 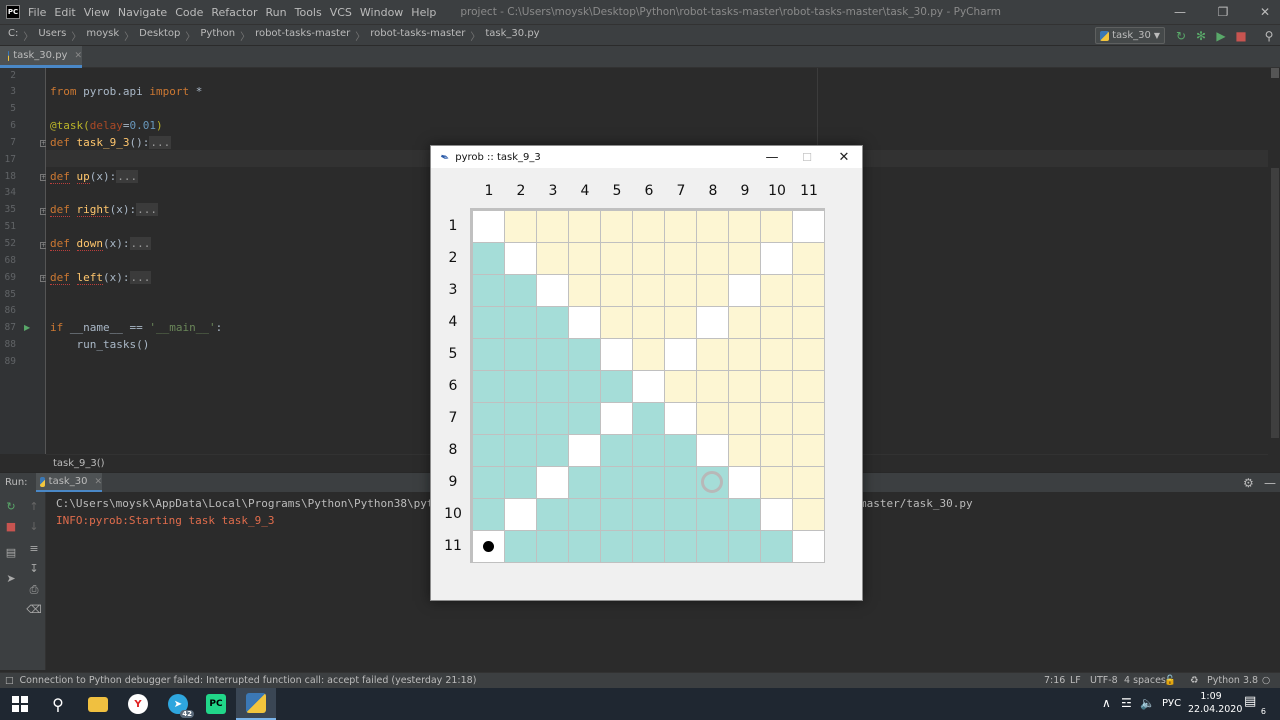 I want to click on pycharm-taskbar-icon: PC, so click(x=216, y=704).